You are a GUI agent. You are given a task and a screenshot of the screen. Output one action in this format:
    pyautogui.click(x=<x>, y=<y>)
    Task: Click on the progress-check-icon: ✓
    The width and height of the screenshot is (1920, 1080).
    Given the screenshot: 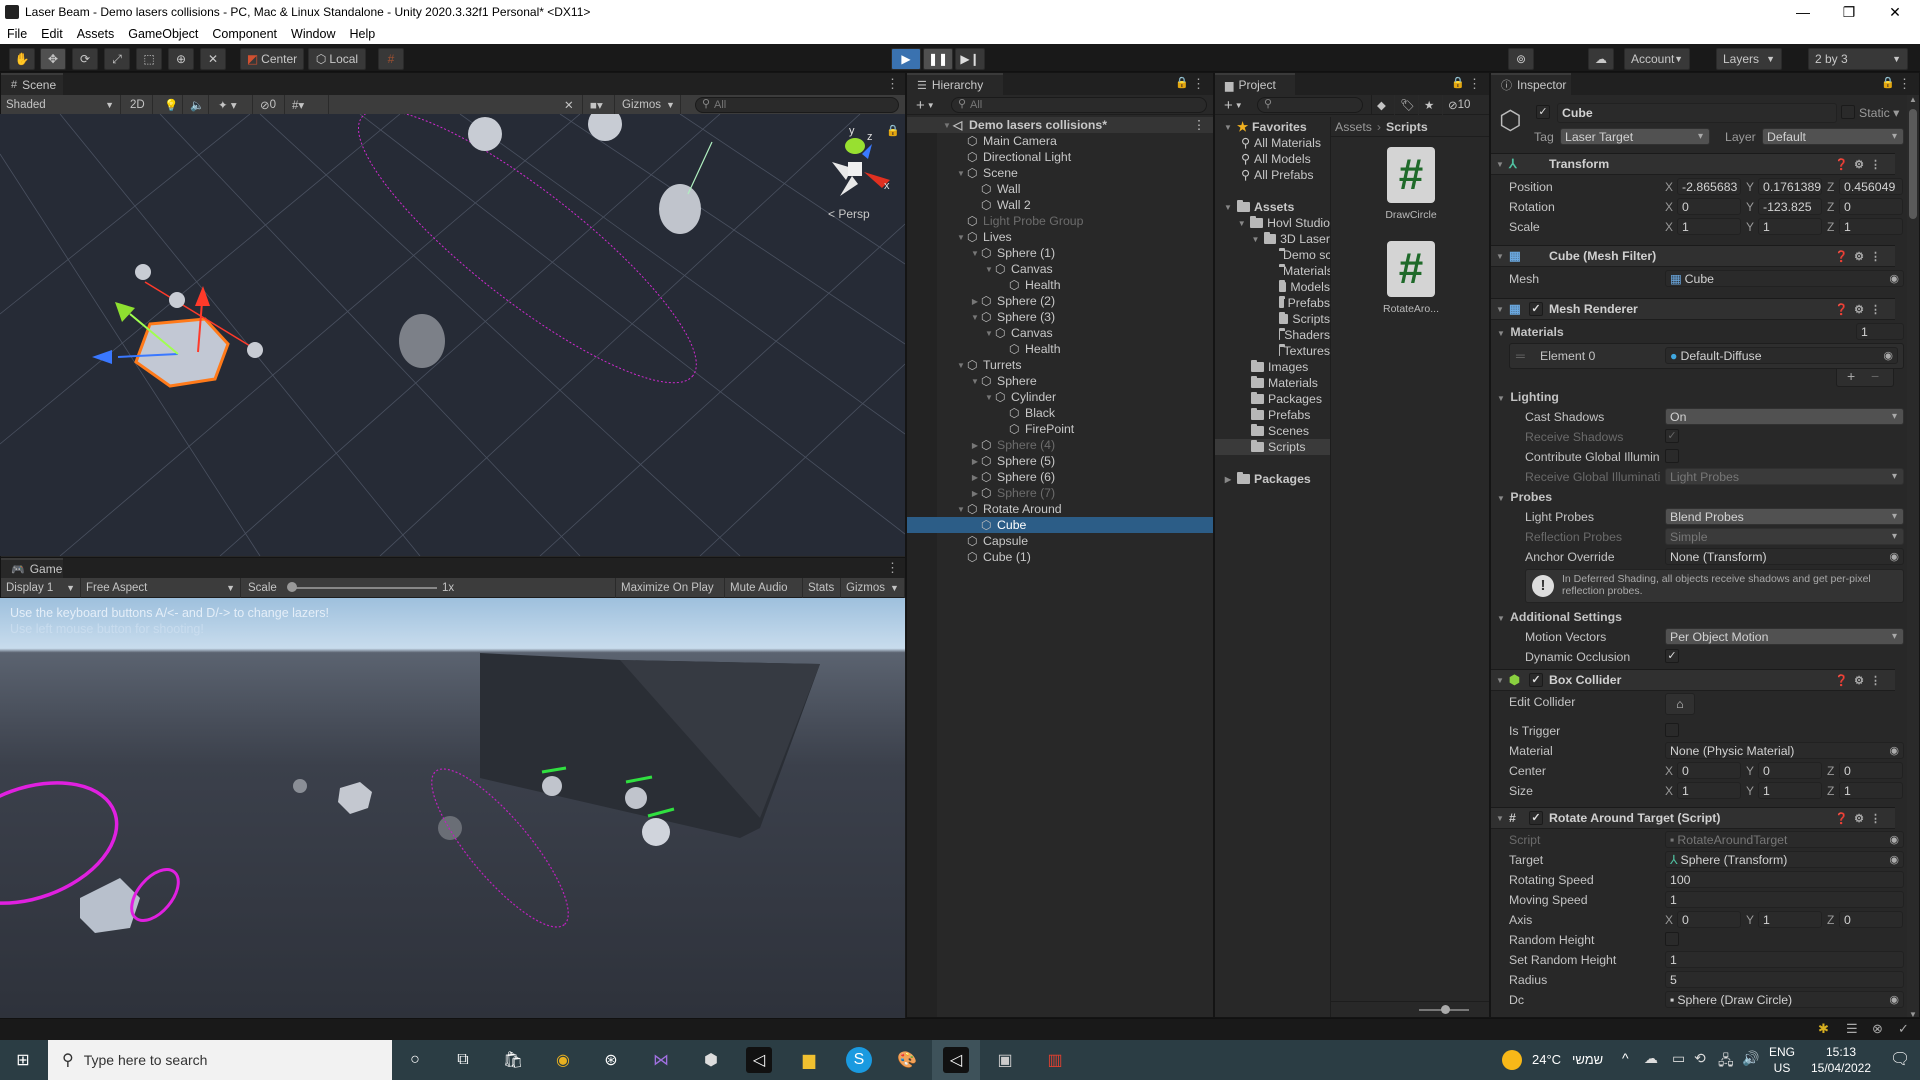 What is the action you would take?
    pyautogui.click(x=1903, y=1029)
    